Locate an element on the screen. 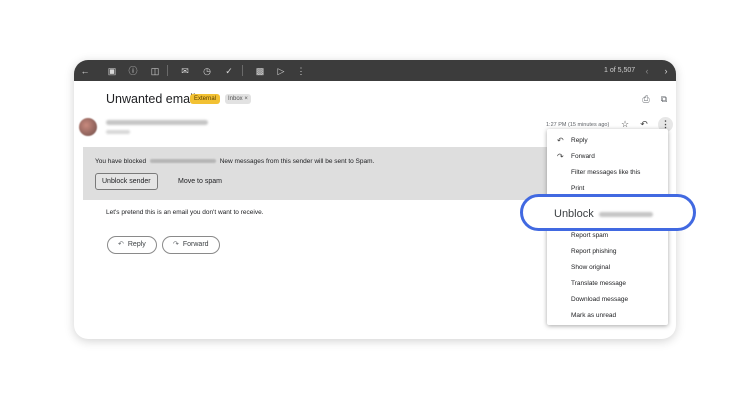  blocked-notice-prefix: You have blocked is located at coordinates (121, 161).